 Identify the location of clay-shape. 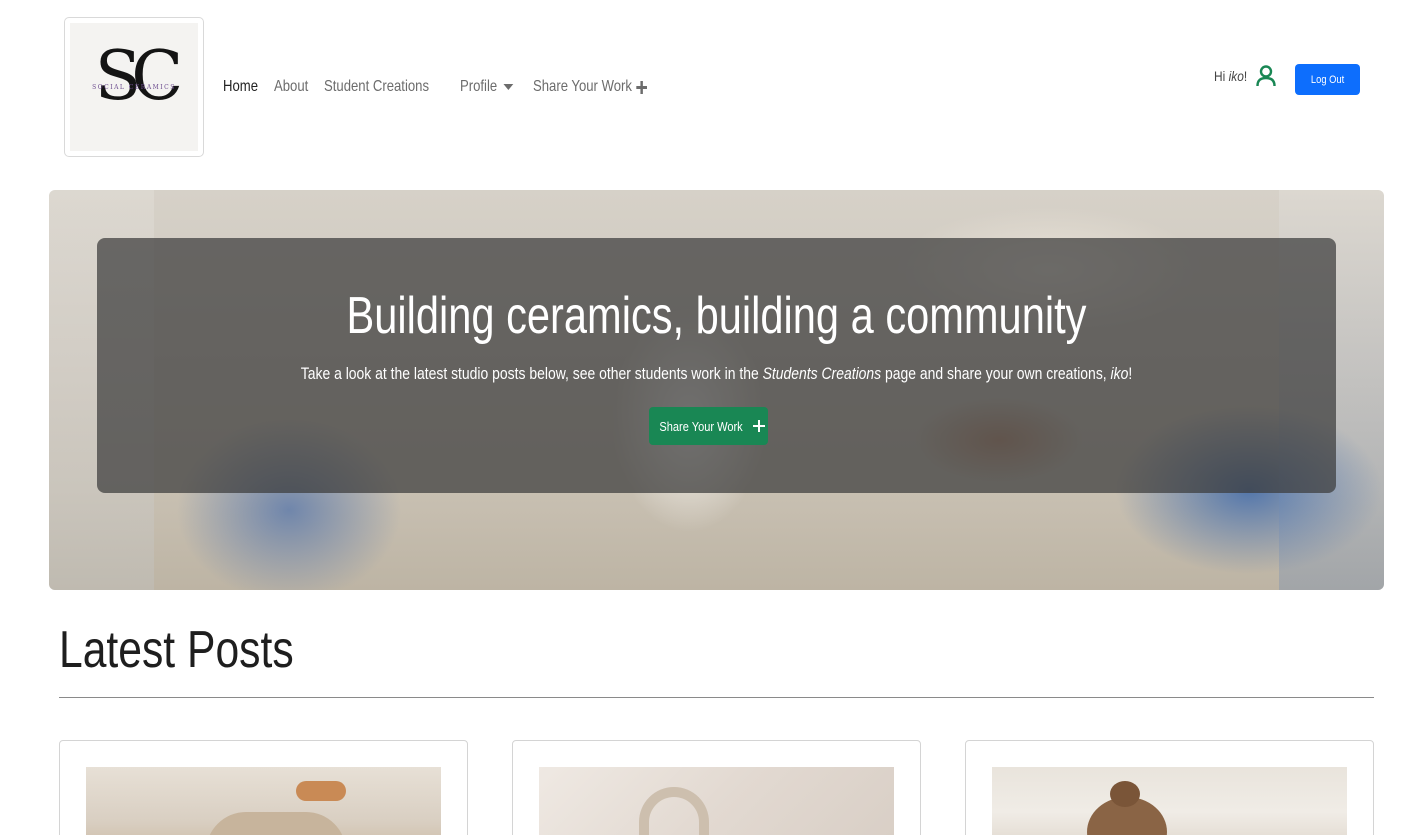
(276, 823).